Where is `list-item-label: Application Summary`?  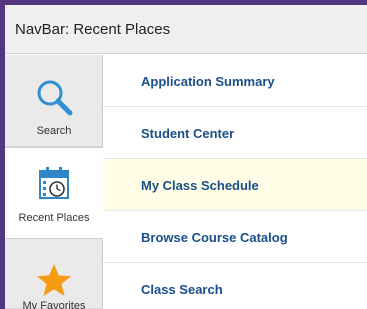 list-item-label: Application Summary is located at coordinates (208, 81).